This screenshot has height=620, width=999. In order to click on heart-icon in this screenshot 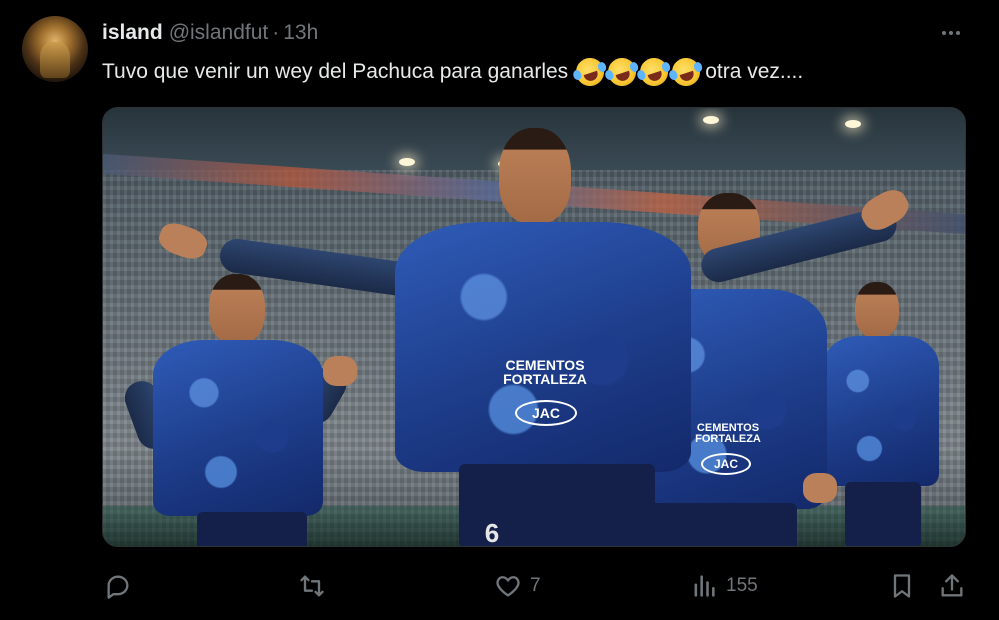, I will do `click(508, 586)`.